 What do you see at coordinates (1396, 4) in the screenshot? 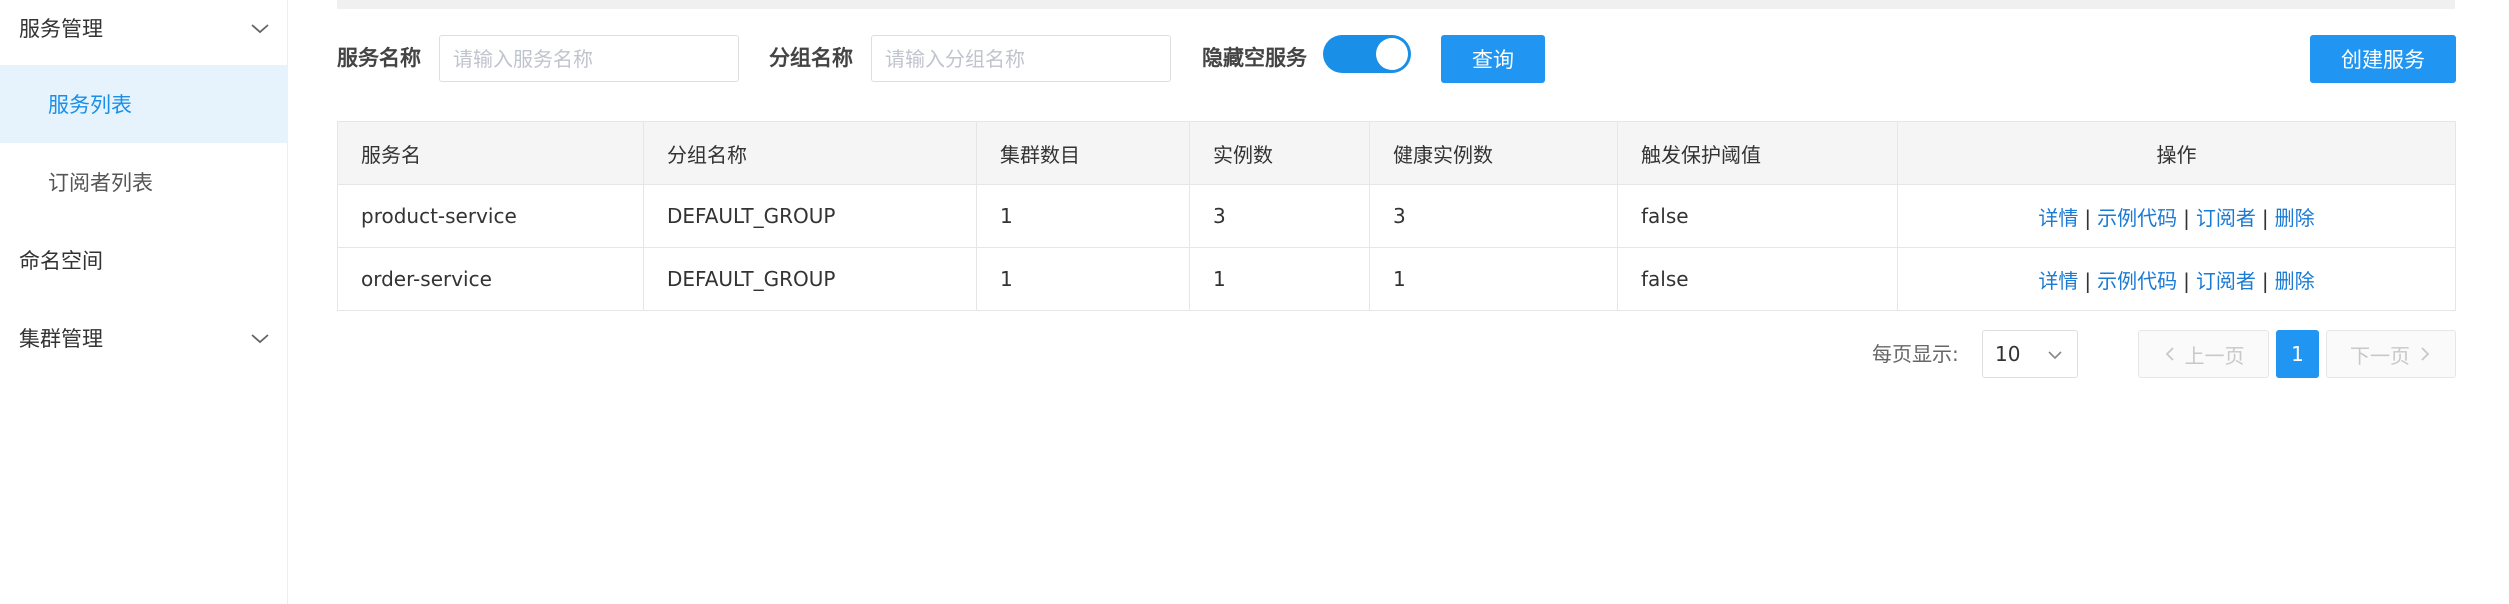
I see `top-bar` at bounding box center [1396, 4].